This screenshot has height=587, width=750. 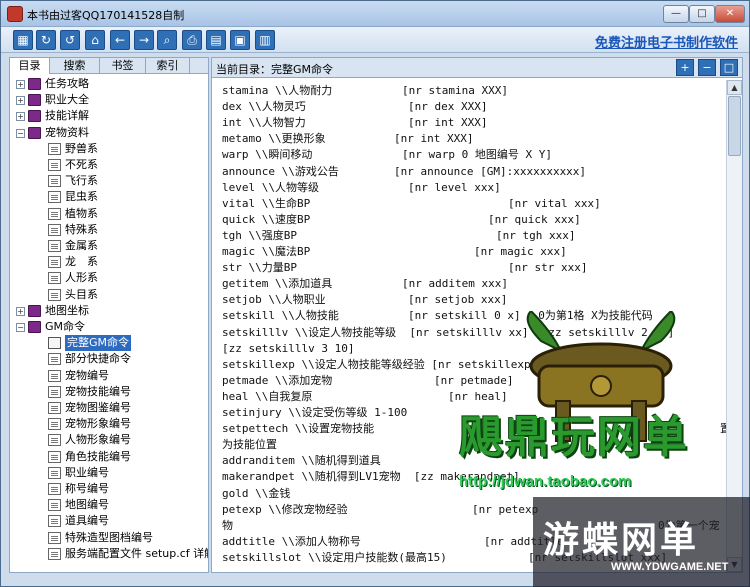 I want to click on line-text: setpettech \\设置宠物技能, so click(x=298, y=429).